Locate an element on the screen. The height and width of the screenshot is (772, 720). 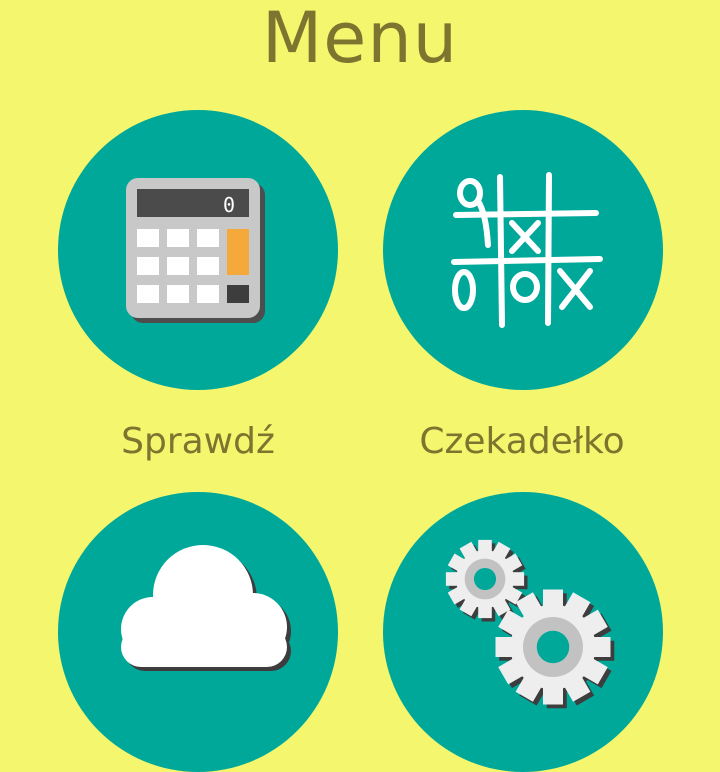
menu-tile-sprawdz: 0 is located at coordinates (198, 250).